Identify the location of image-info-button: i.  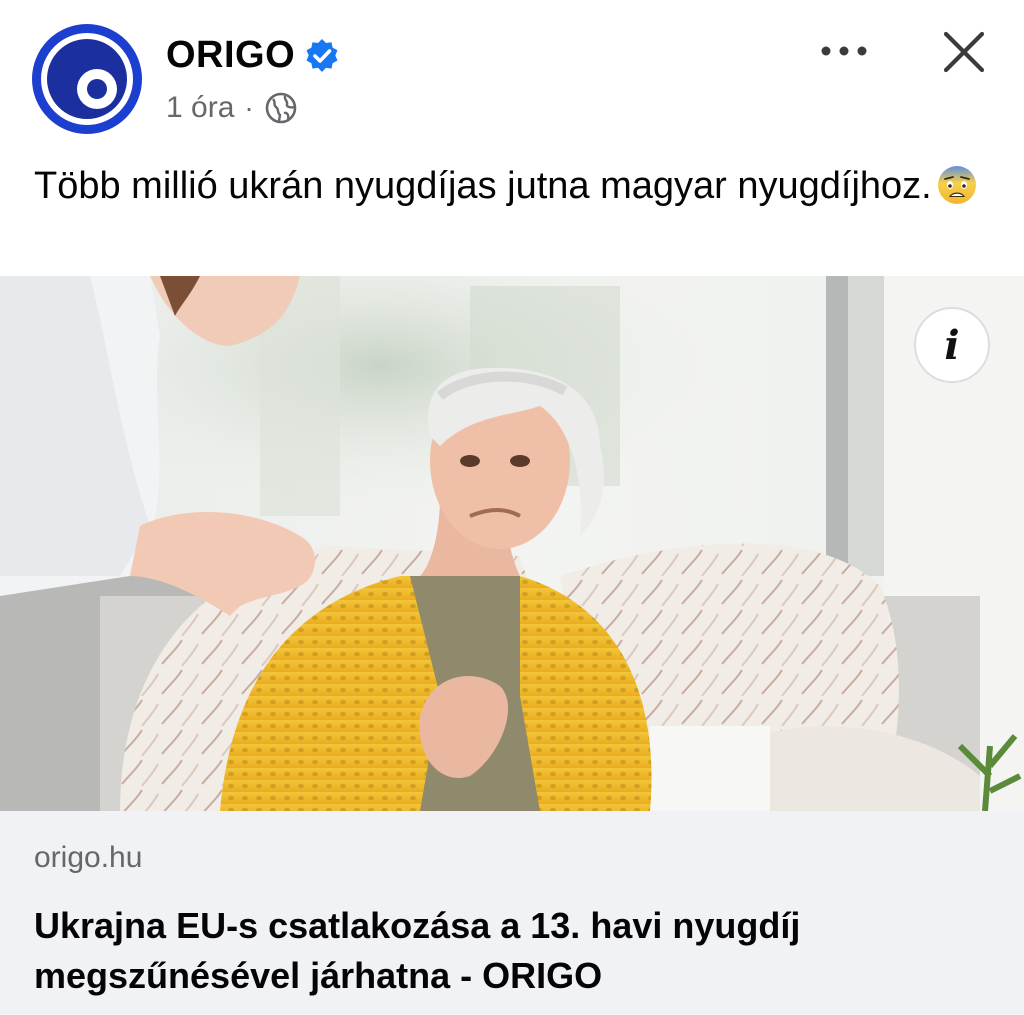
(952, 345).